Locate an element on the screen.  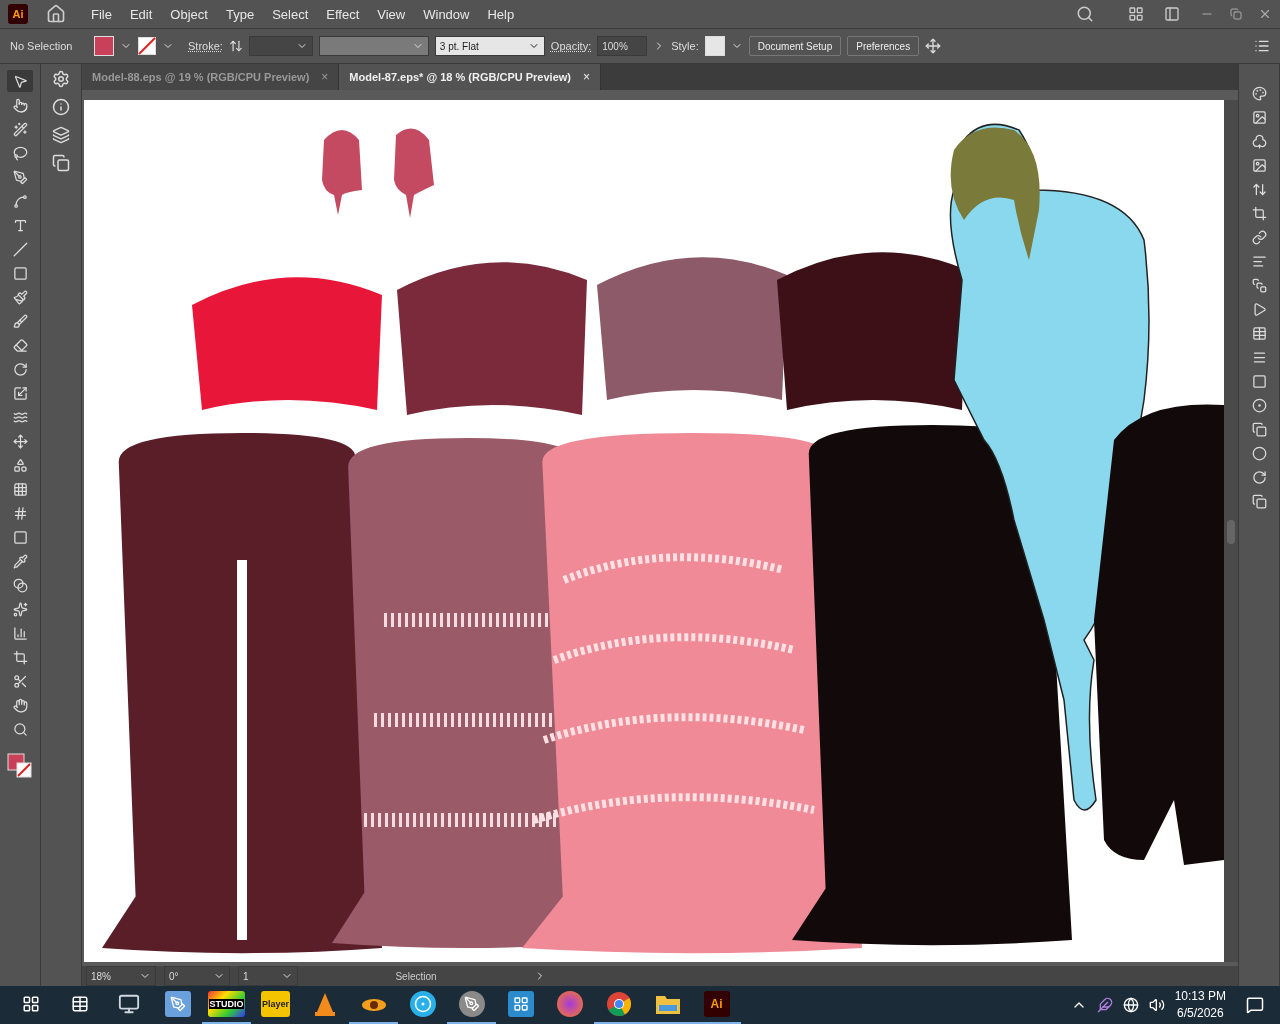
menu-item: Edit is located at coordinates (141, 14).